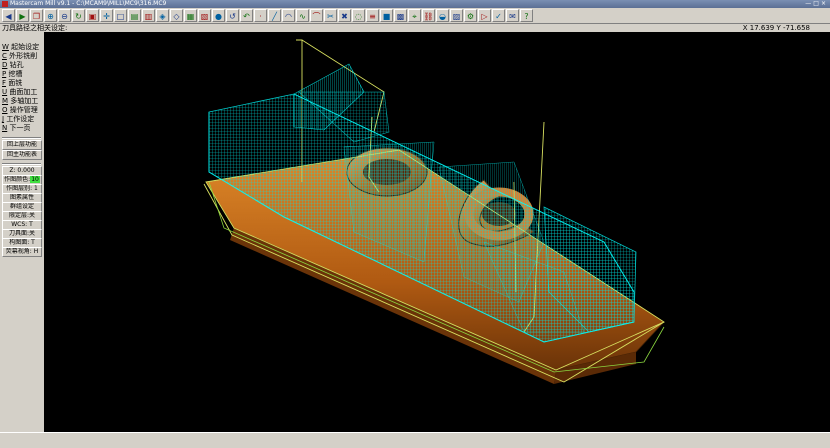  What do you see at coordinates (358, 15) in the screenshot?
I see `hide-icon: ◌` at bounding box center [358, 15].